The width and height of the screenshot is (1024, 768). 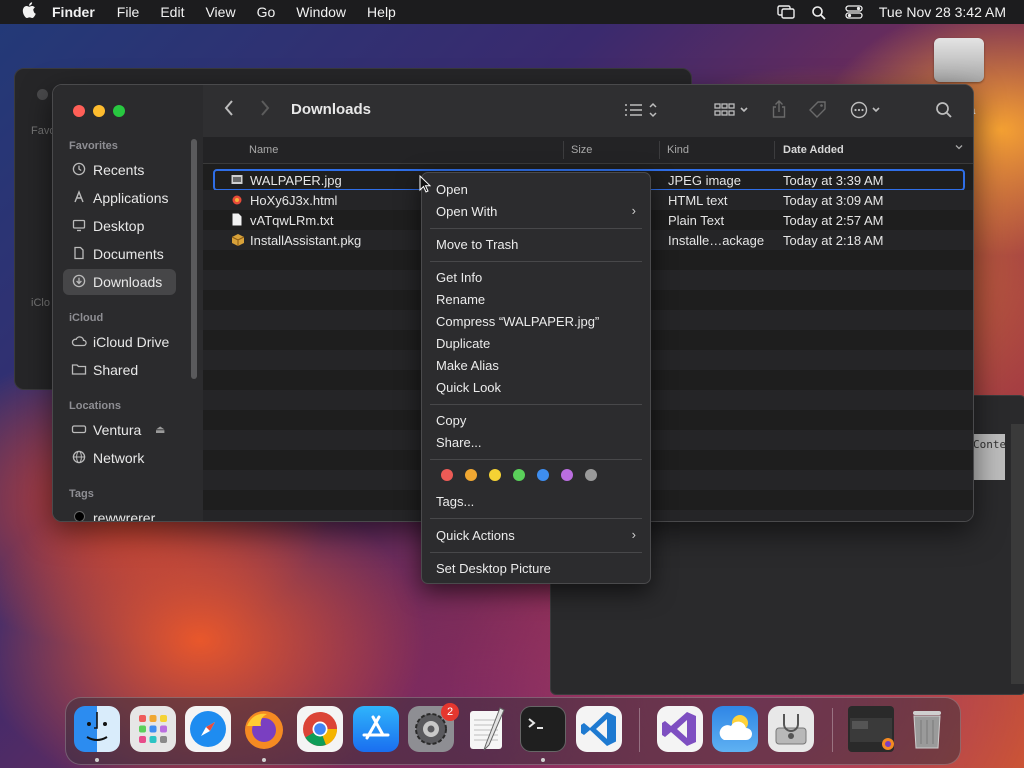 I want to click on sidebar-item-label: Downloads, so click(x=128, y=282).